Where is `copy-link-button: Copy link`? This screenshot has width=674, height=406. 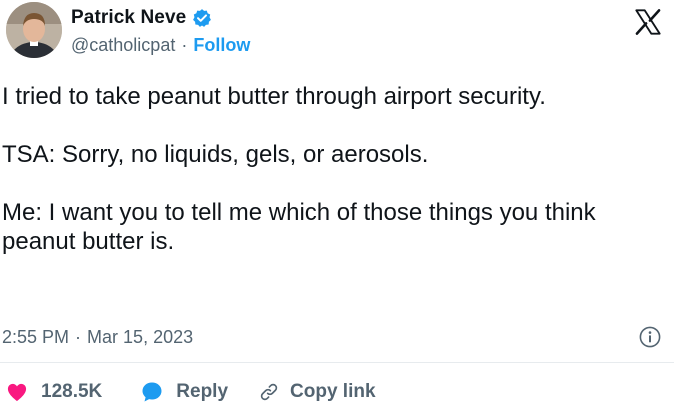 copy-link-button: Copy link is located at coordinates (317, 392).